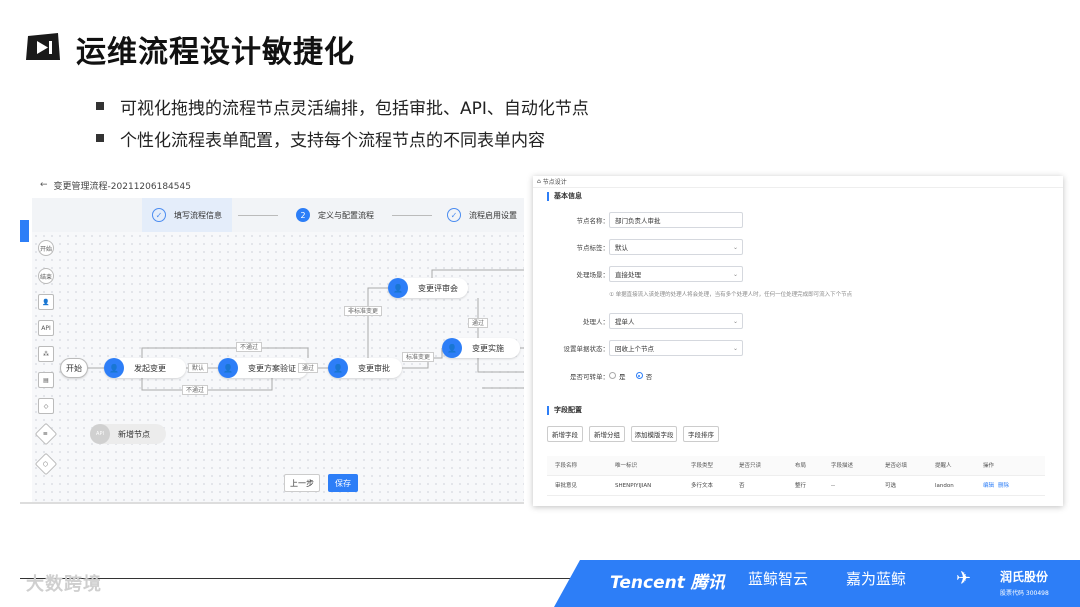  What do you see at coordinates (44, 185) in the screenshot?
I see `back-arrow-icon: ←` at bounding box center [44, 185].